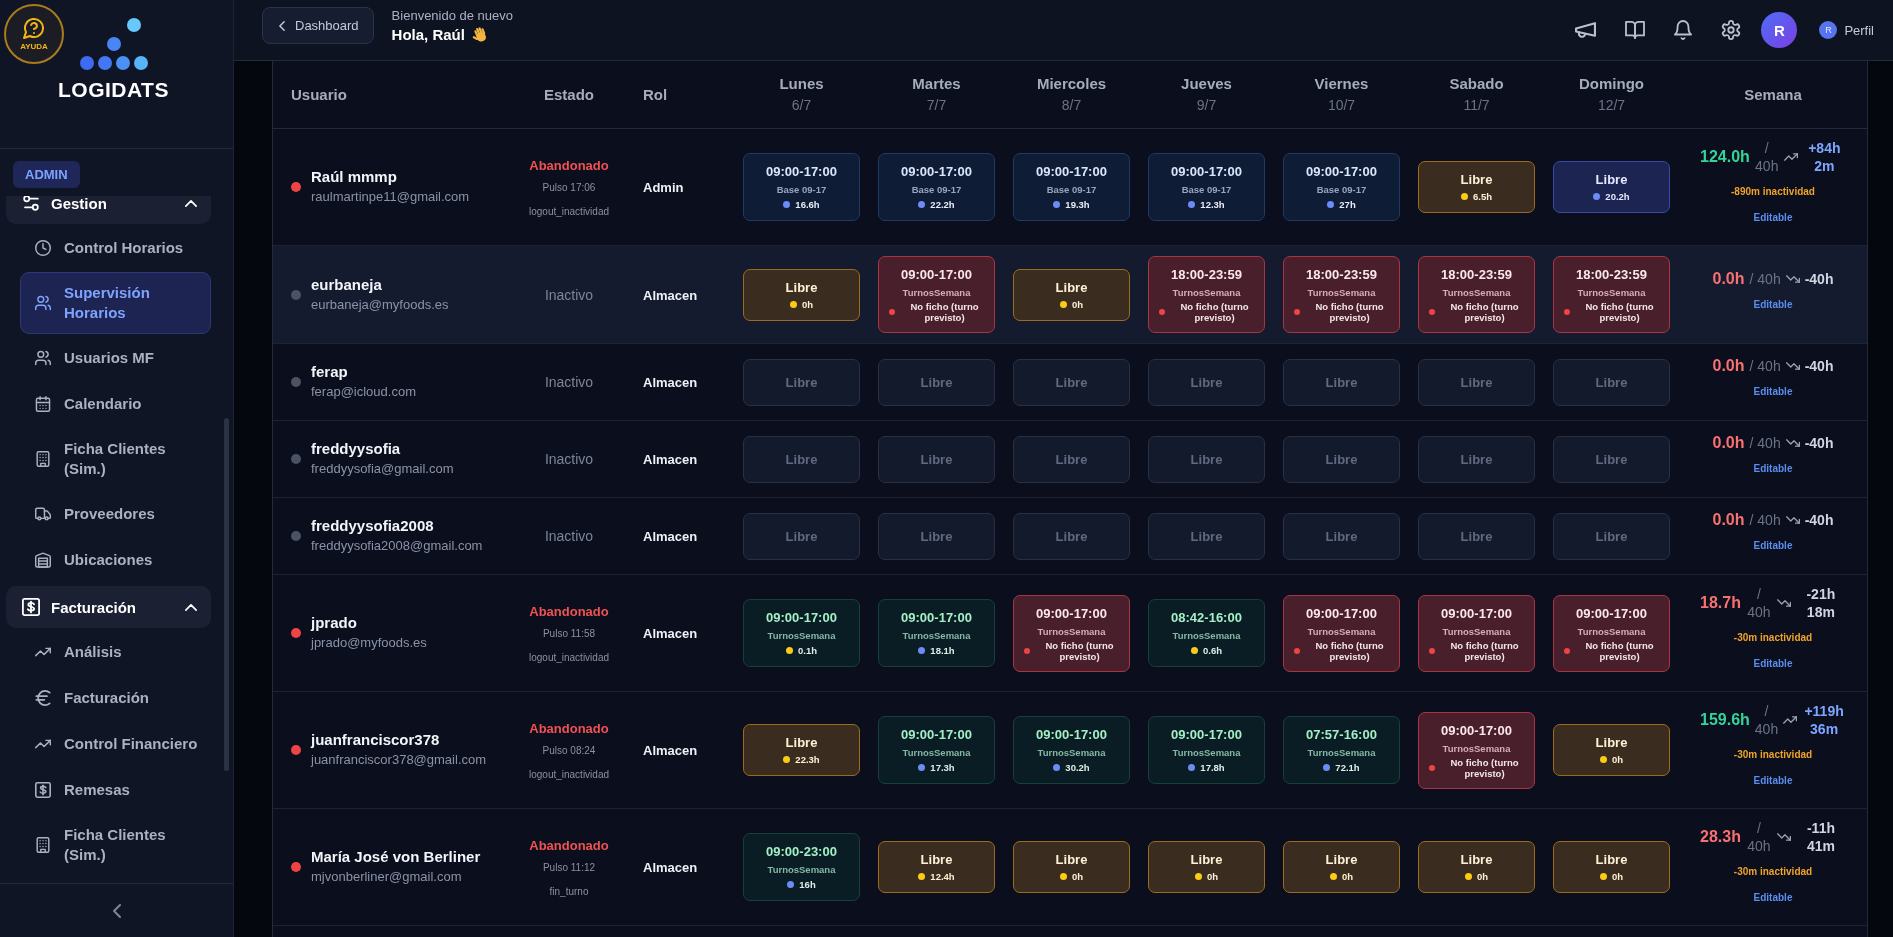 The height and width of the screenshot is (937, 1893). I want to click on greeting-text: Bienvenido de nuevo, so click(452, 16).